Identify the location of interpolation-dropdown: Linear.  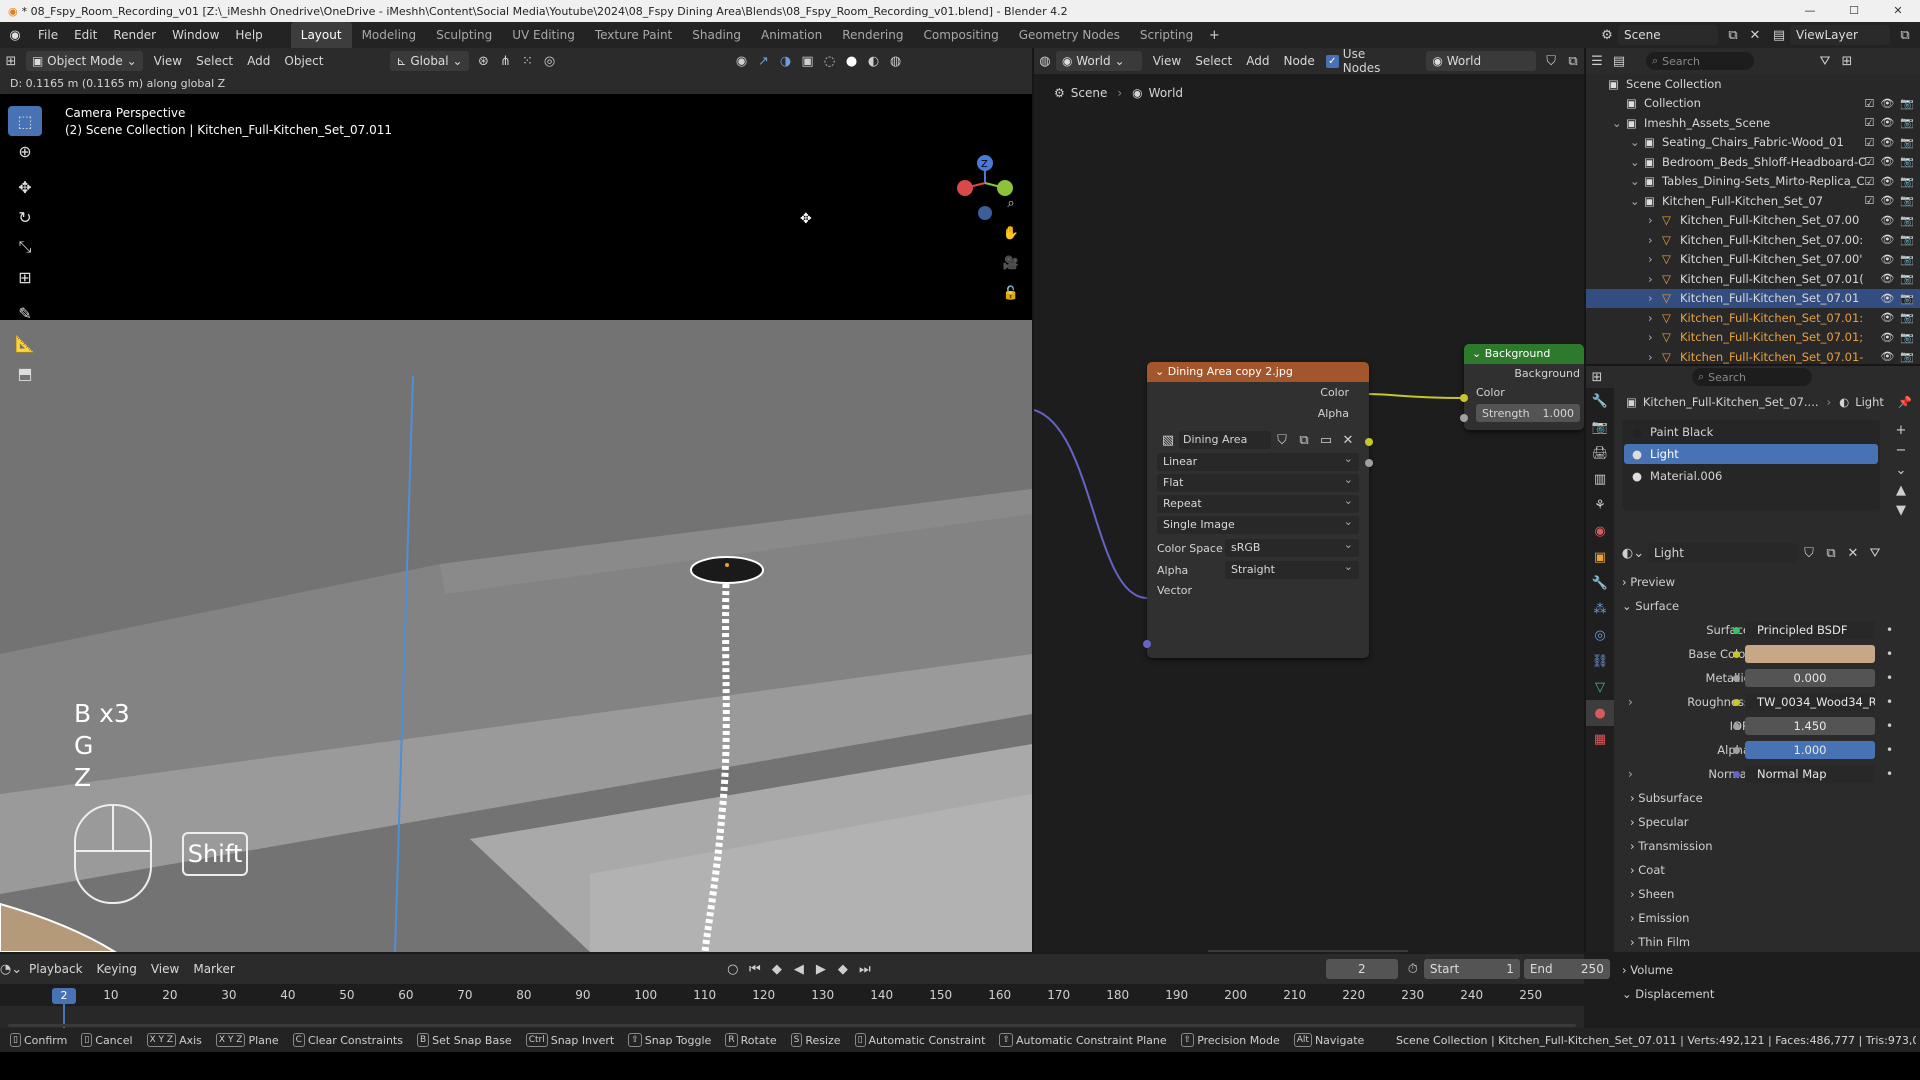
(1258, 460).